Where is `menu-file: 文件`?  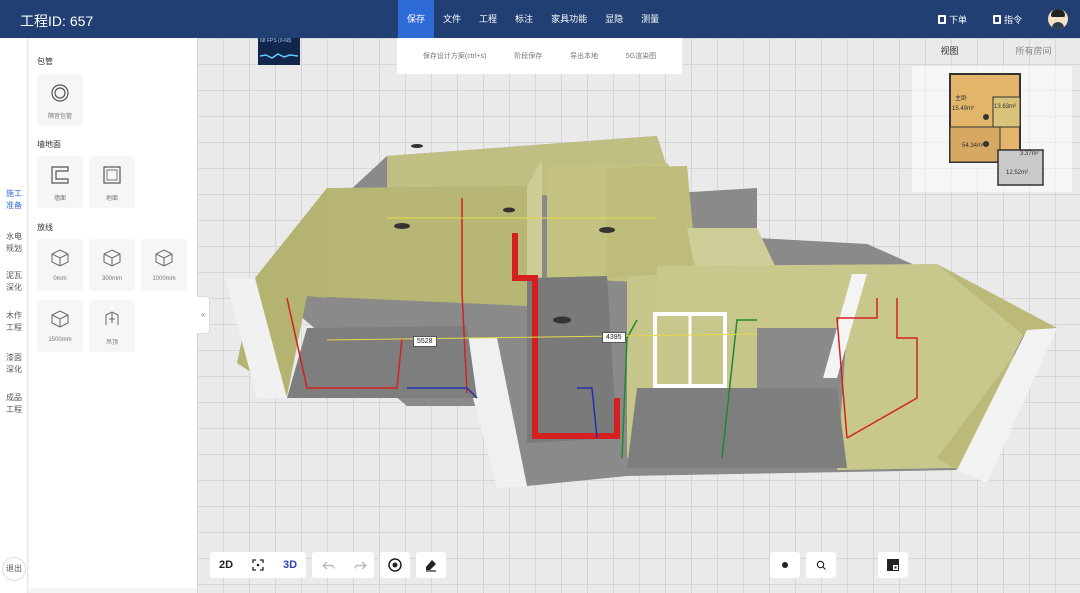
menu-file: 文件 is located at coordinates (452, 19).